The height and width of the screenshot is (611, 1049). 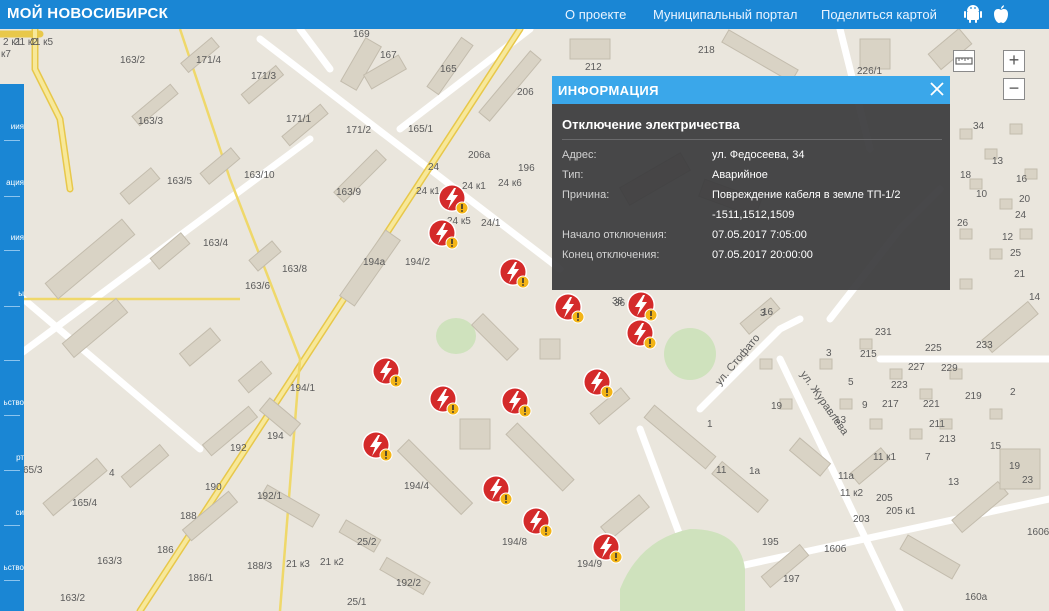 What do you see at coordinates (12, 182) in the screenshot?
I see `sidebar-item-2: ация` at bounding box center [12, 182].